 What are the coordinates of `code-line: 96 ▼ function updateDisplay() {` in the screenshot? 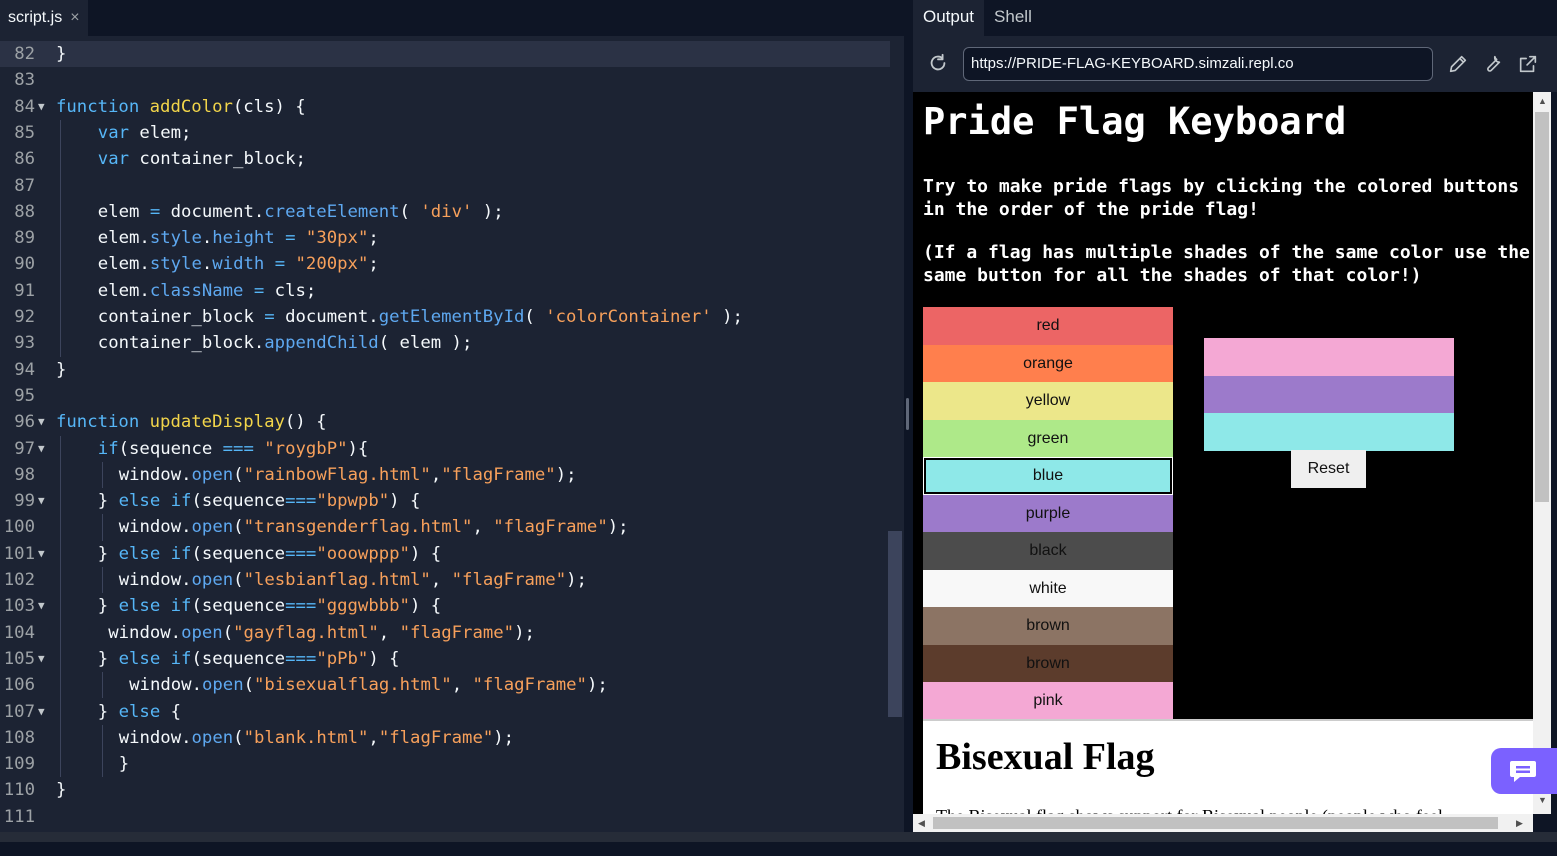 It's located at (445, 422).